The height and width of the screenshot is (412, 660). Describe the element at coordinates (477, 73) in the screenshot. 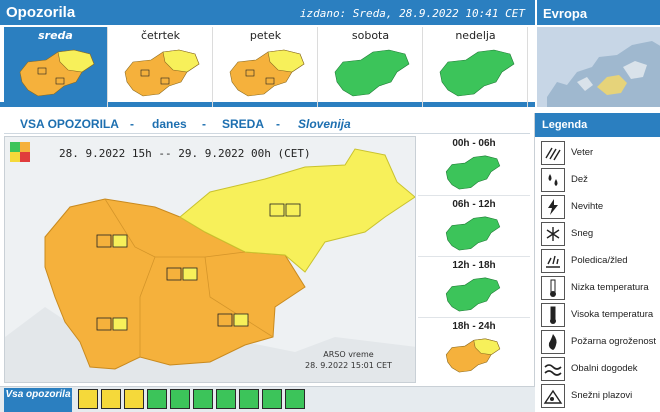

I see `day-map-nedelja` at that location.